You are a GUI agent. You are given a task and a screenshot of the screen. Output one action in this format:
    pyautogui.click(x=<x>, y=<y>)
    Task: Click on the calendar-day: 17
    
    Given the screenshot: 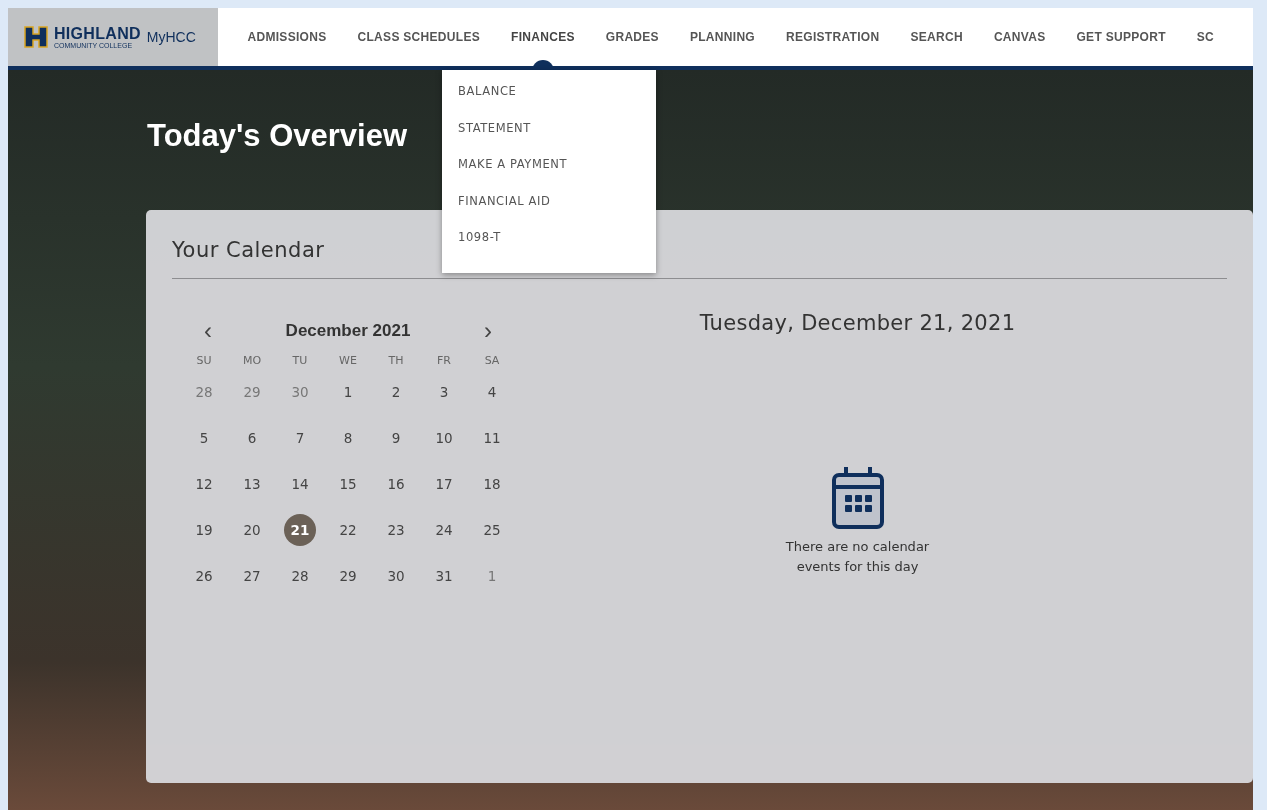 What is the action you would take?
    pyautogui.click(x=444, y=484)
    